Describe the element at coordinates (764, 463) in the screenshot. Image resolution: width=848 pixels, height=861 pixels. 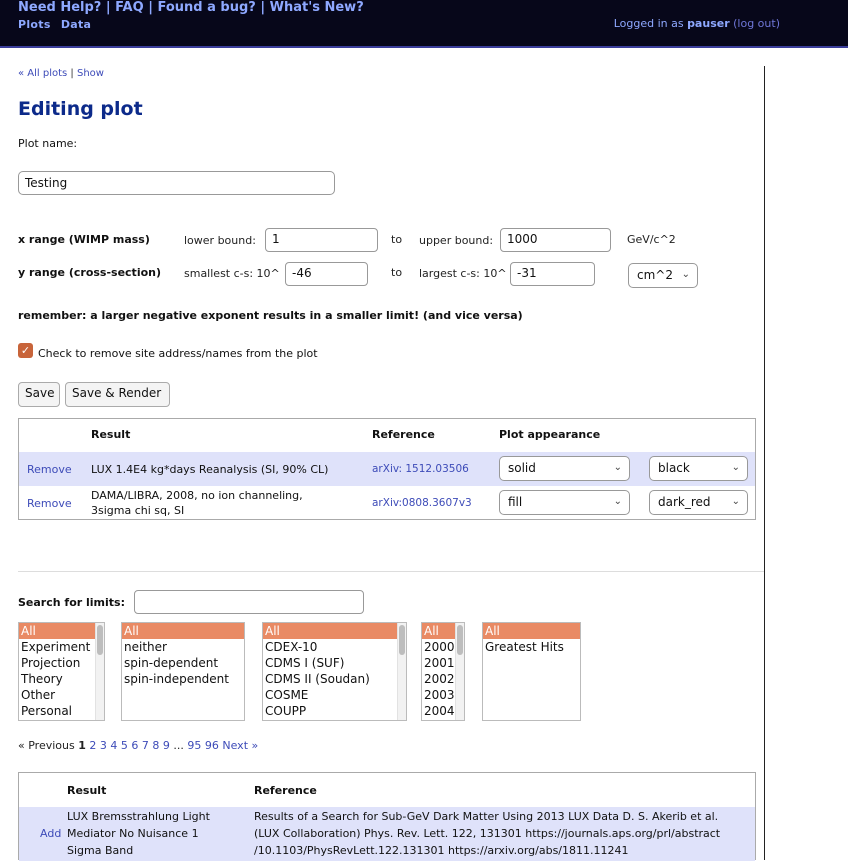
I see `right-divider` at that location.